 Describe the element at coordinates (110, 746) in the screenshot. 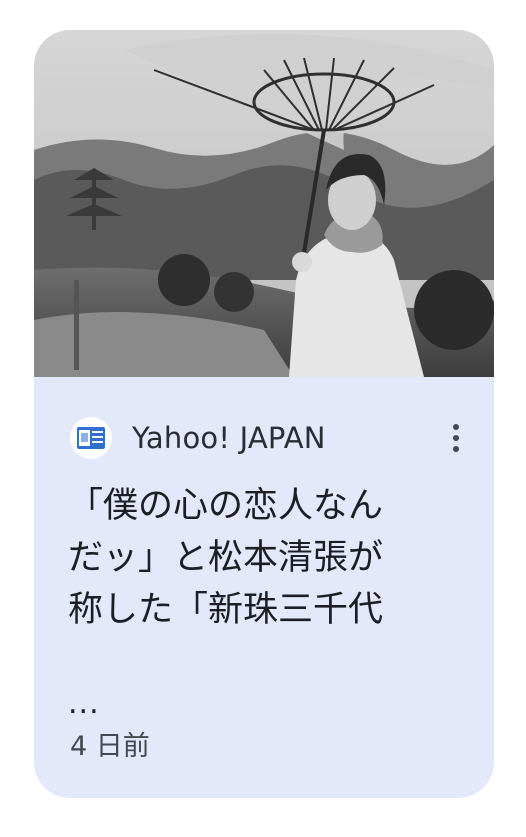

I see `timestamp: 4 日前` at that location.